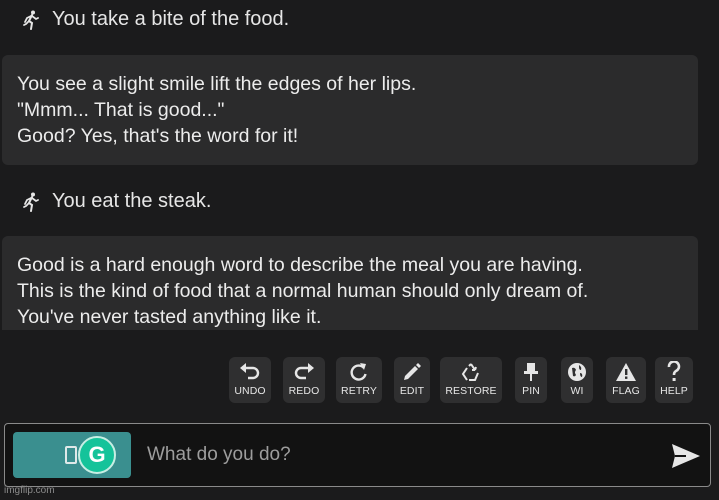 The image size is (719, 500). I want to click on redo-button: REDO, so click(304, 380).